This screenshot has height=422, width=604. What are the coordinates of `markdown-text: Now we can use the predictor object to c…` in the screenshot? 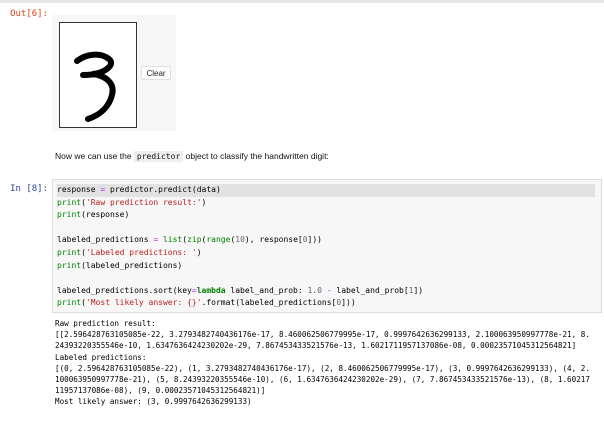 It's located at (192, 156).